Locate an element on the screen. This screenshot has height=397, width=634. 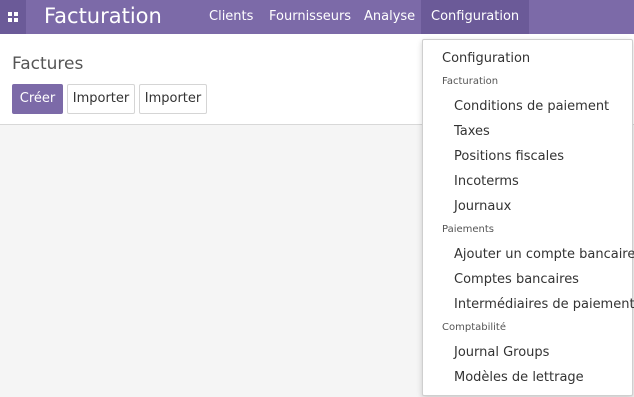
page-title: Factures is located at coordinates (48, 64).